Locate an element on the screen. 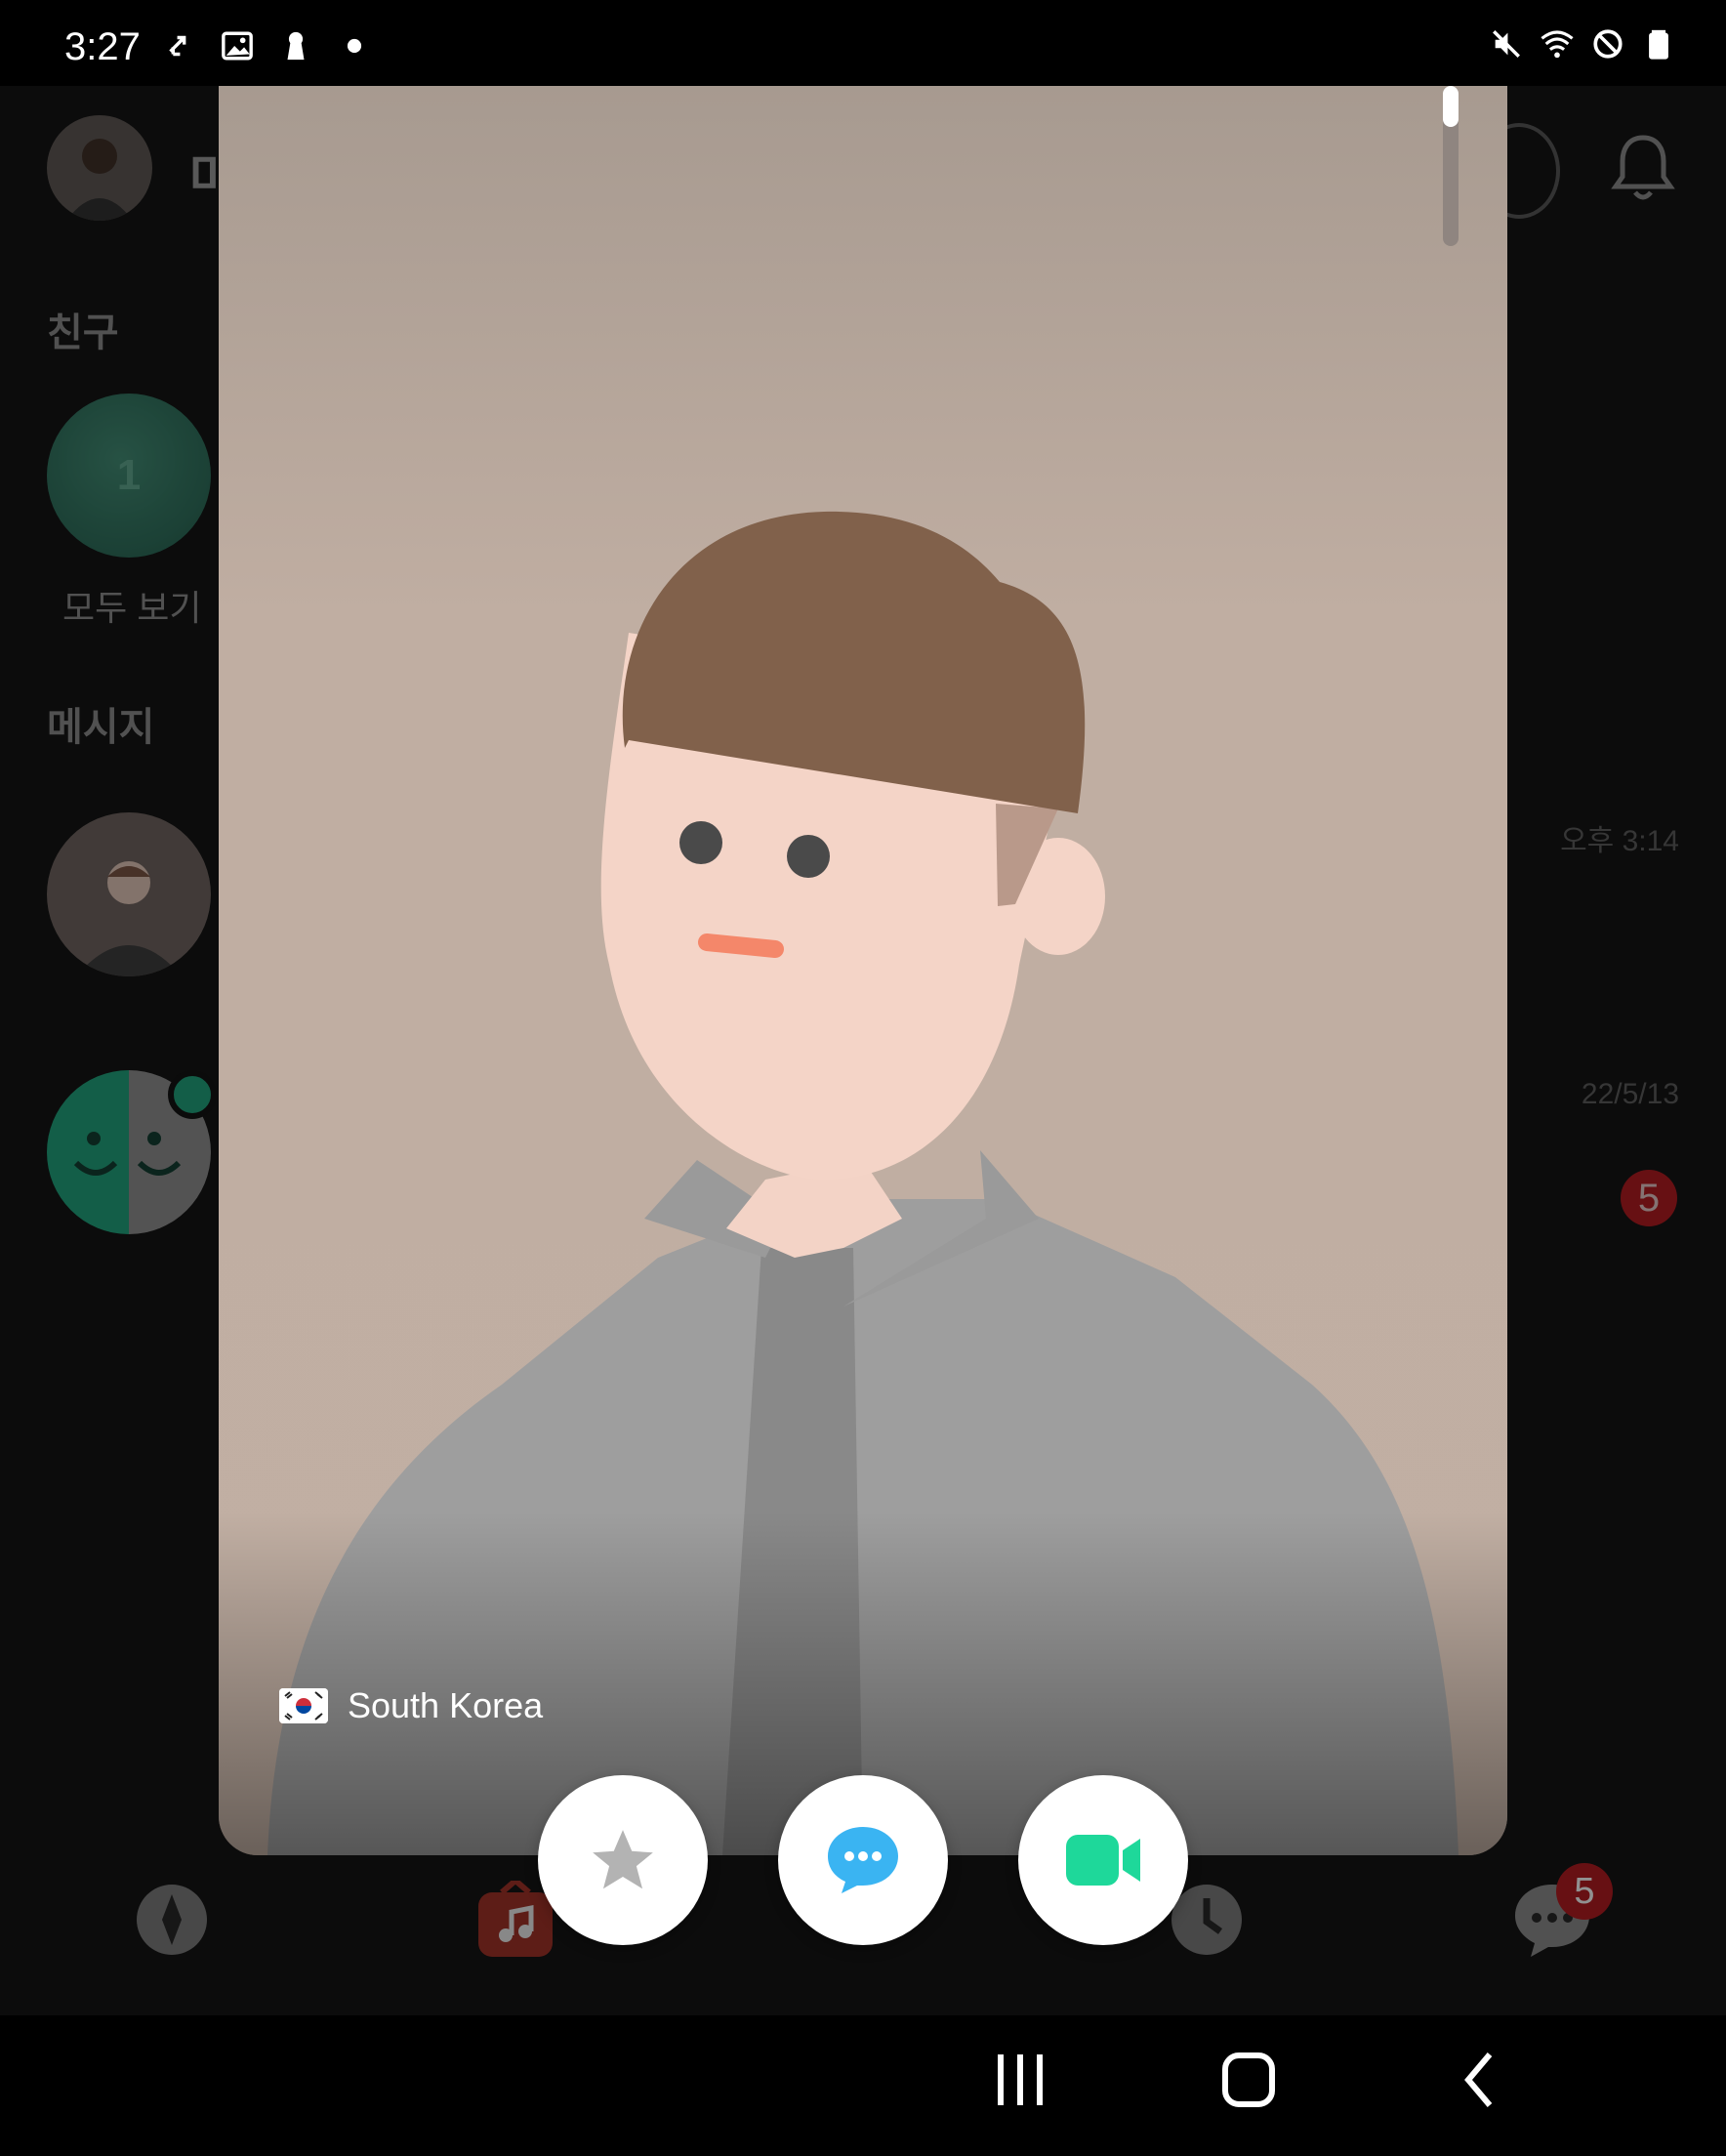  back-button is located at coordinates (1479, 2080).